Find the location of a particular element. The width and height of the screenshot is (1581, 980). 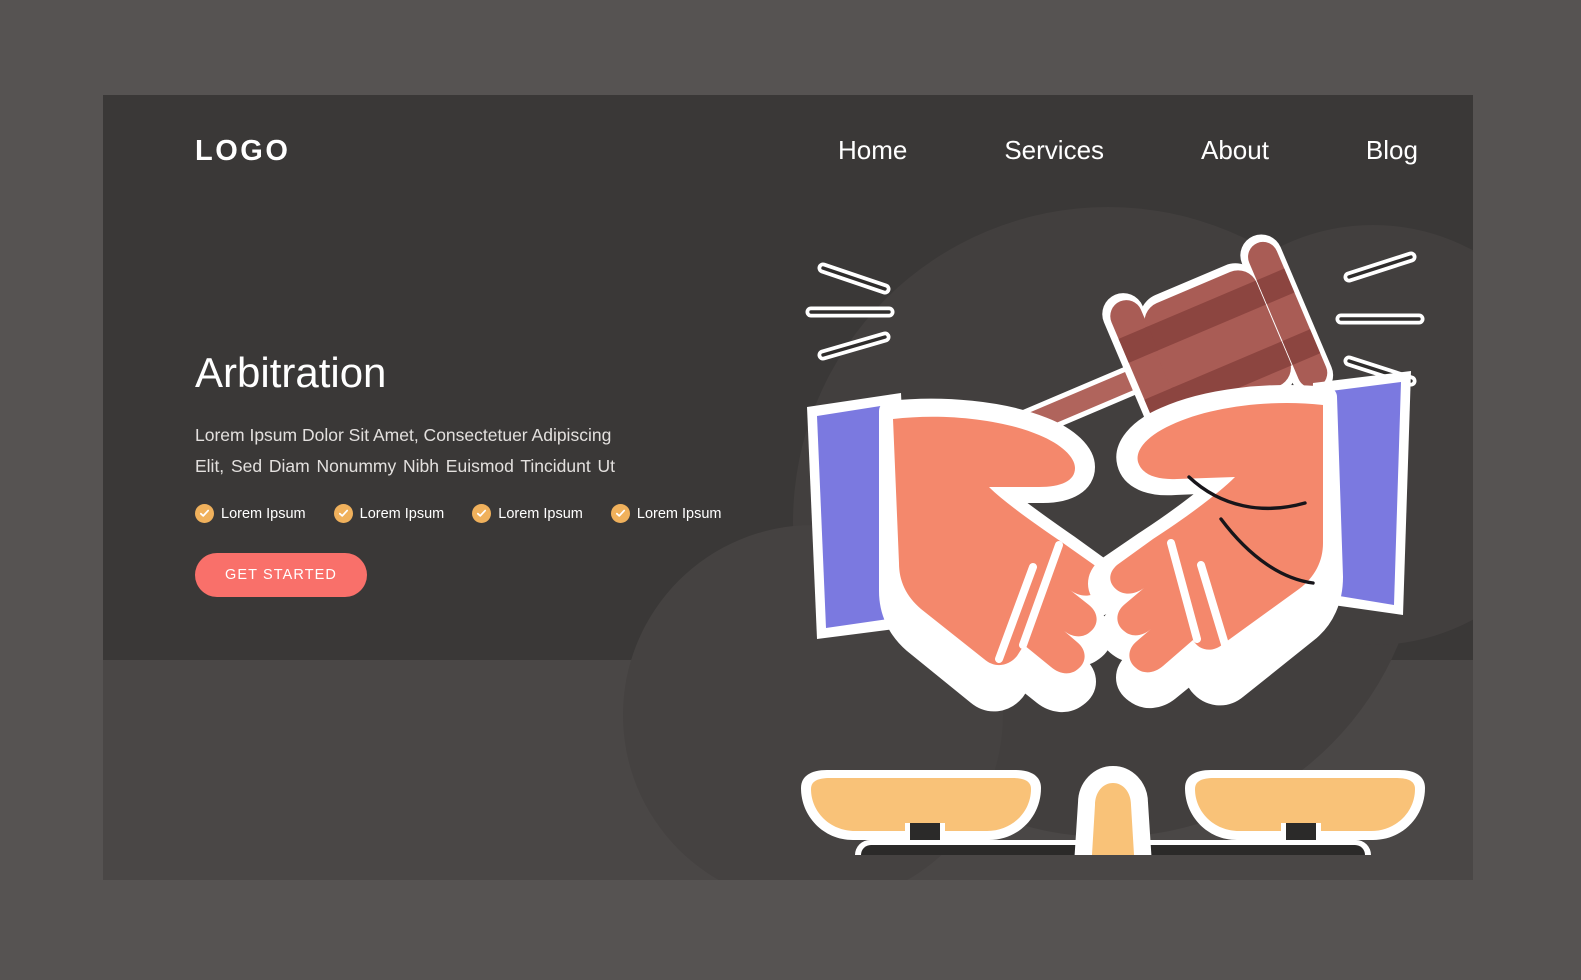

main-navigation: Home Services About Blog is located at coordinates (1128, 150).